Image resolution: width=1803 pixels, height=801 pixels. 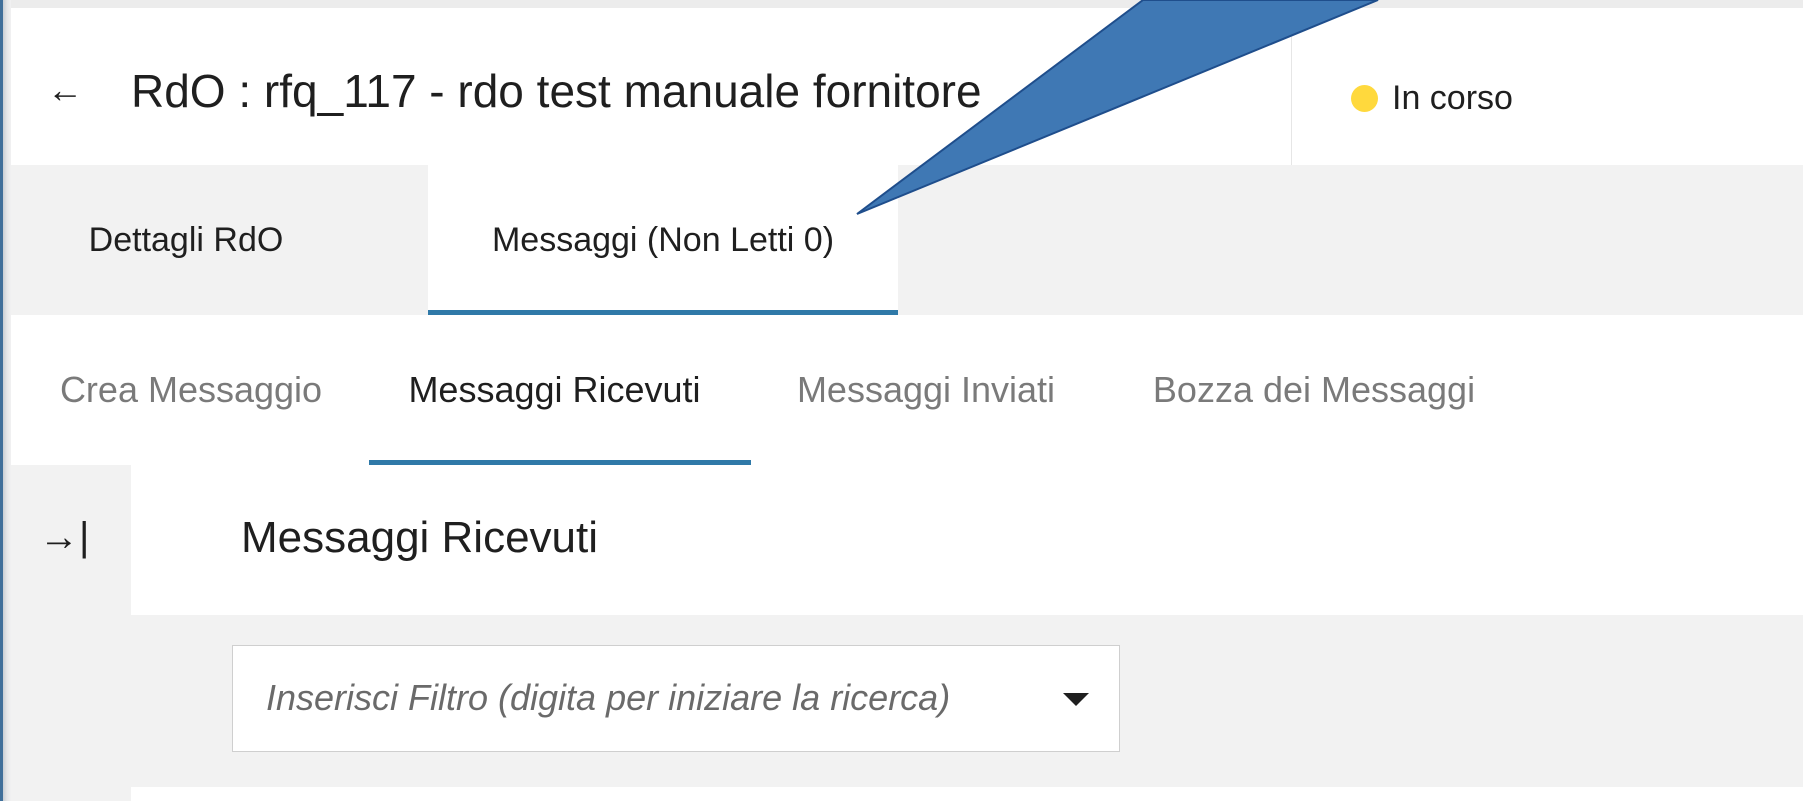 What do you see at coordinates (191, 390) in the screenshot?
I see `subtab-crea-messaggio: Crea Messaggio` at bounding box center [191, 390].